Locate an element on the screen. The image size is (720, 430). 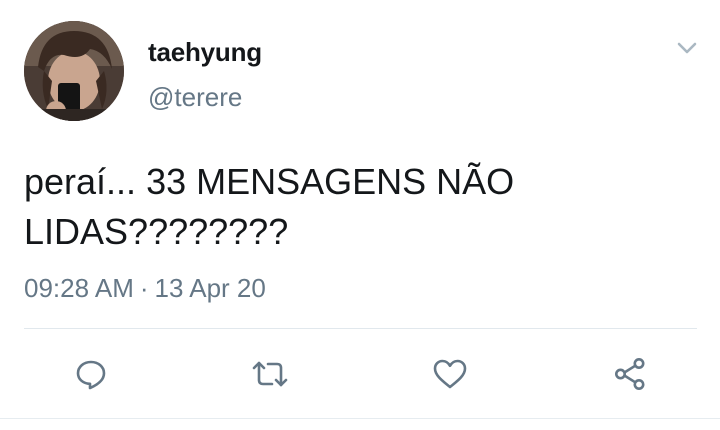
avatar-image is located at coordinates (74, 71).